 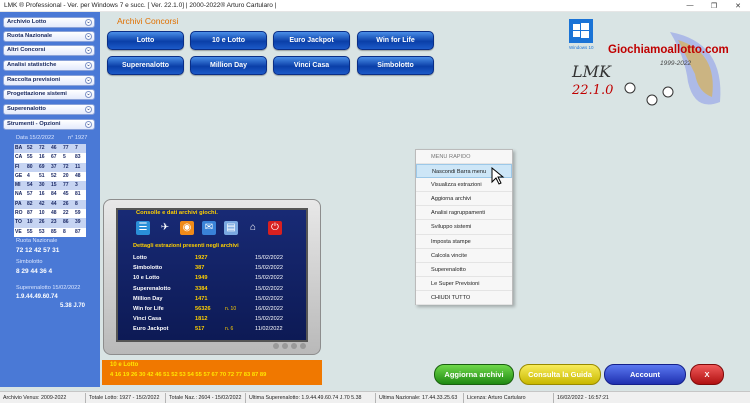 I want to click on 10-e-lotto-title: 10 e Lotto, so click(x=124, y=365).